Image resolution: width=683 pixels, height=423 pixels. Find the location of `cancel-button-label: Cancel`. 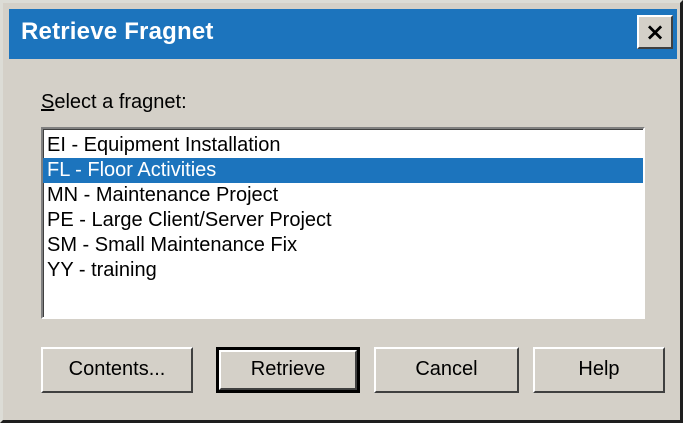

cancel-button-label: Cancel is located at coordinates (446, 369).